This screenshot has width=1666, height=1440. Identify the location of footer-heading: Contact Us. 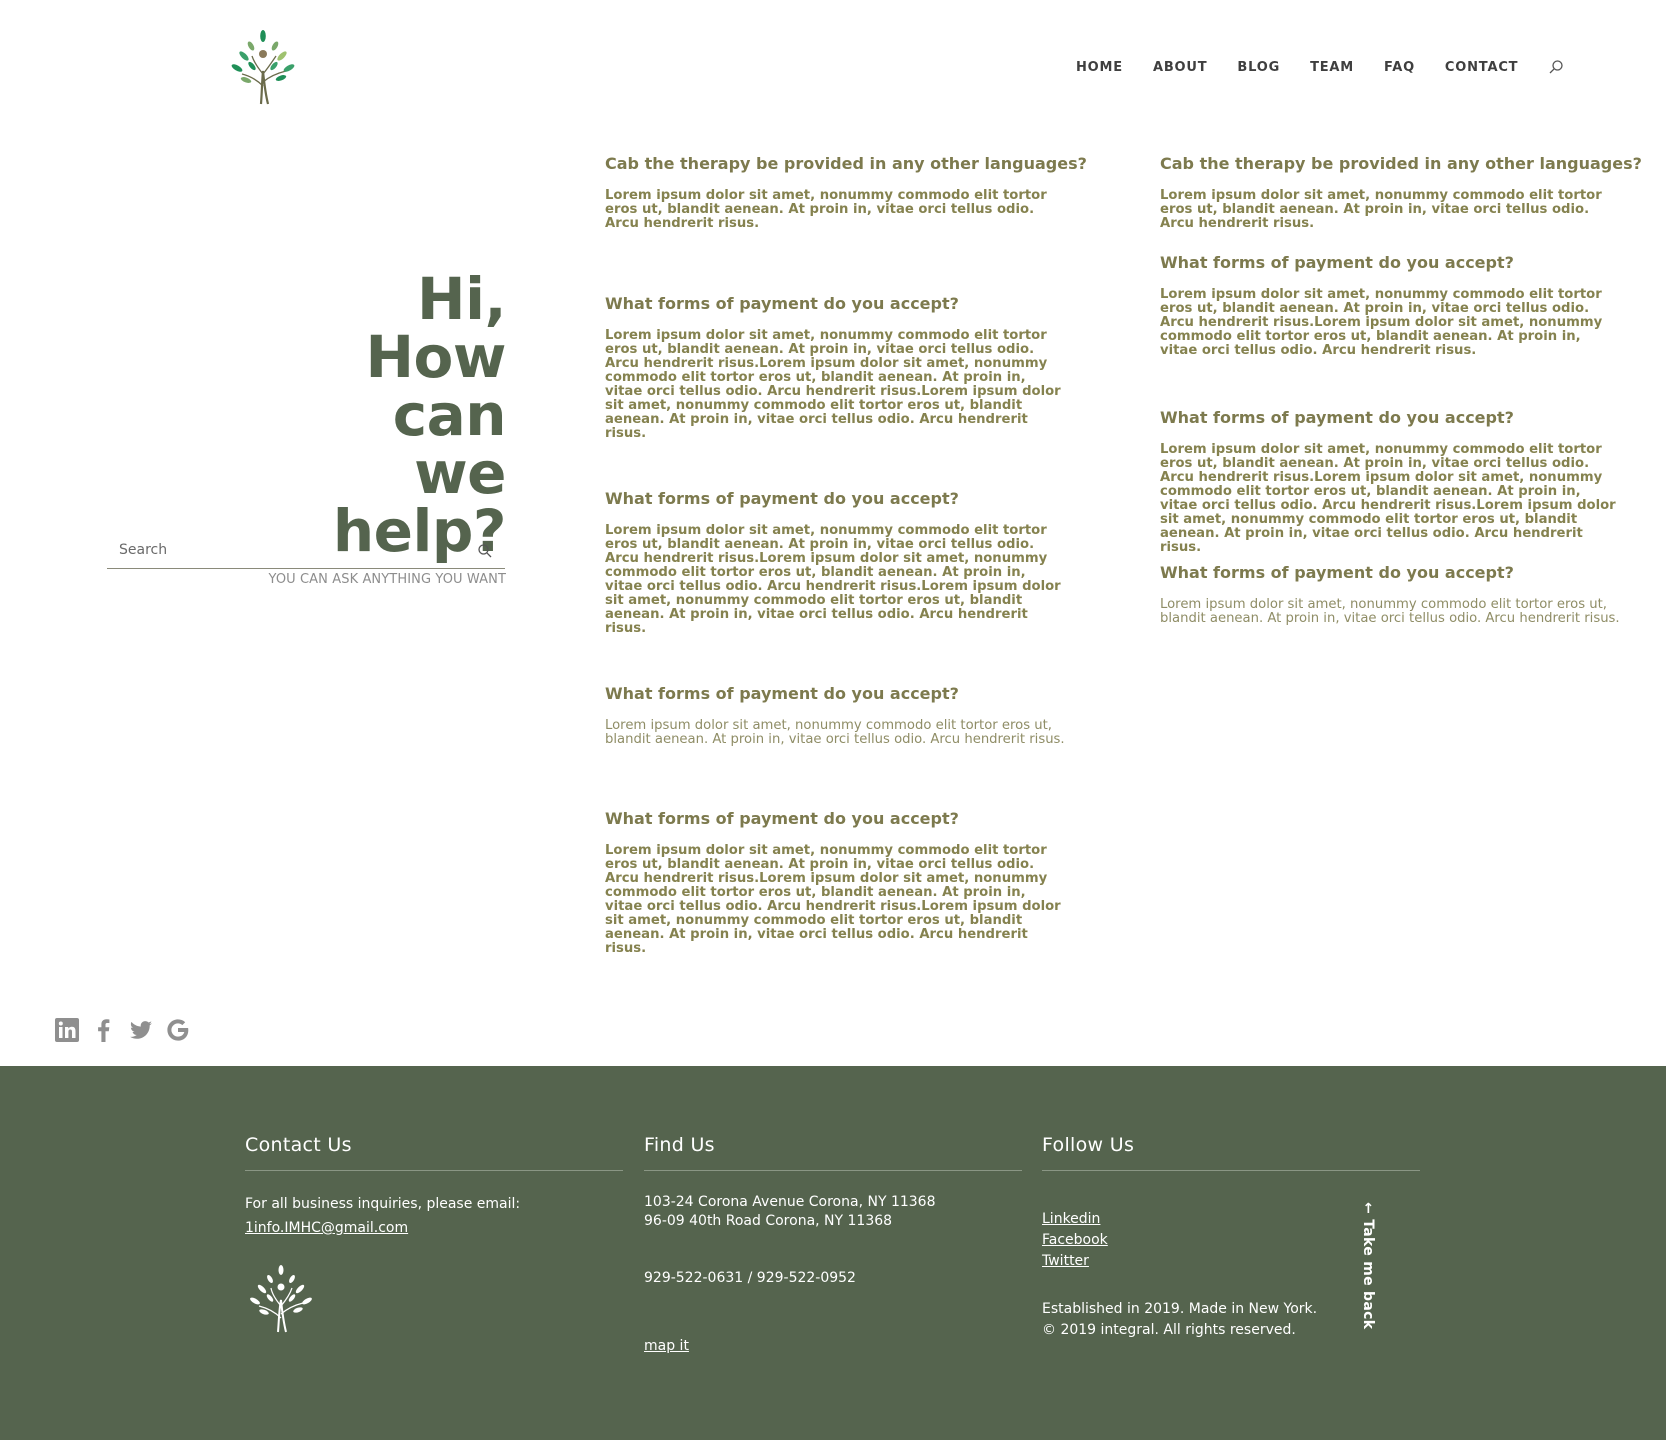
(434, 1152).